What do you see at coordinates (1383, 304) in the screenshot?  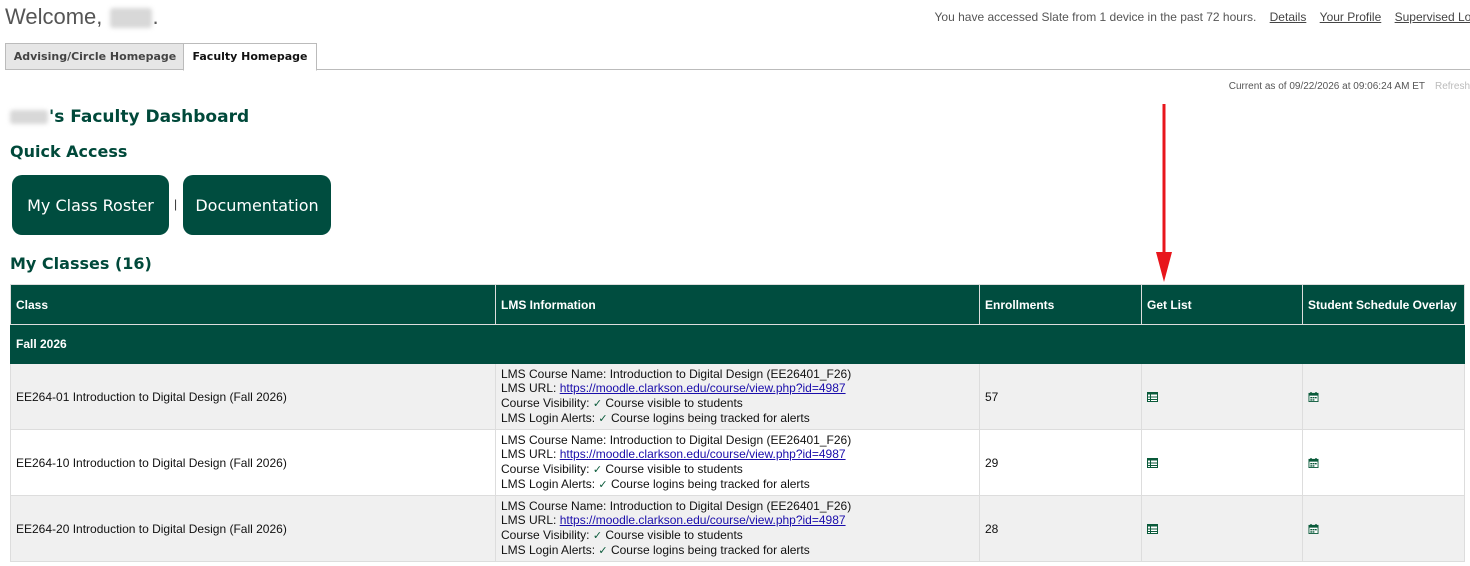 I see `header-student-schedule-overlay: Student Schedule Overlay` at bounding box center [1383, 304].